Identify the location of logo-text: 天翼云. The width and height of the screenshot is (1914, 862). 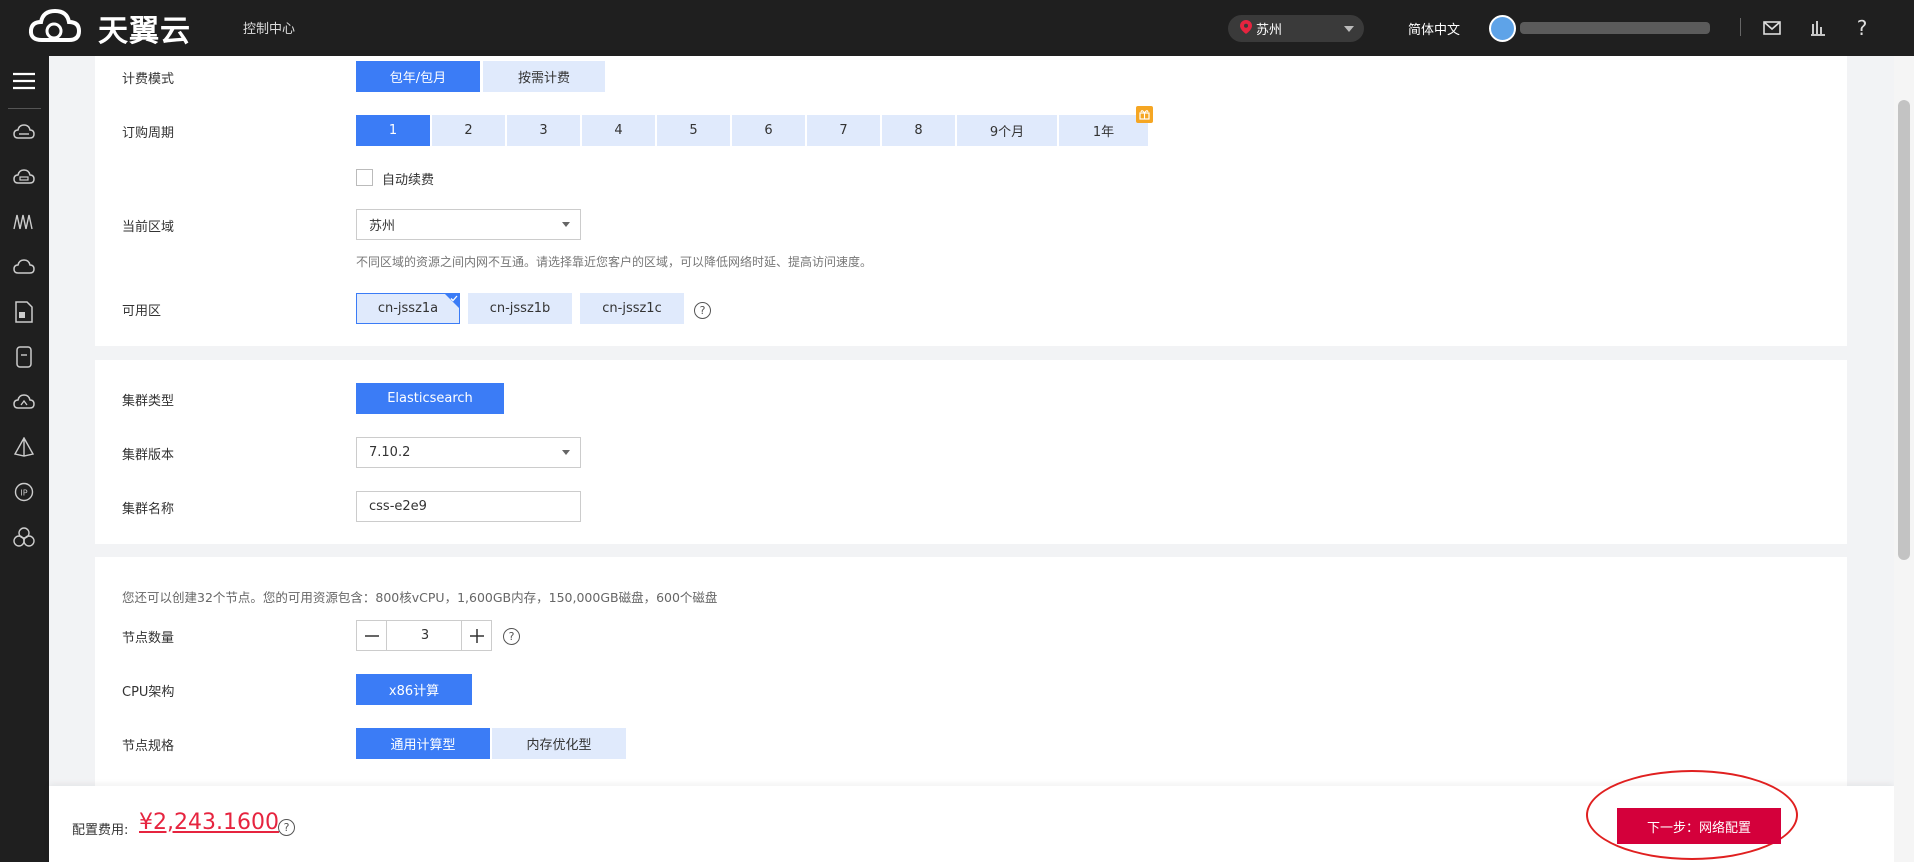
(144, 31).